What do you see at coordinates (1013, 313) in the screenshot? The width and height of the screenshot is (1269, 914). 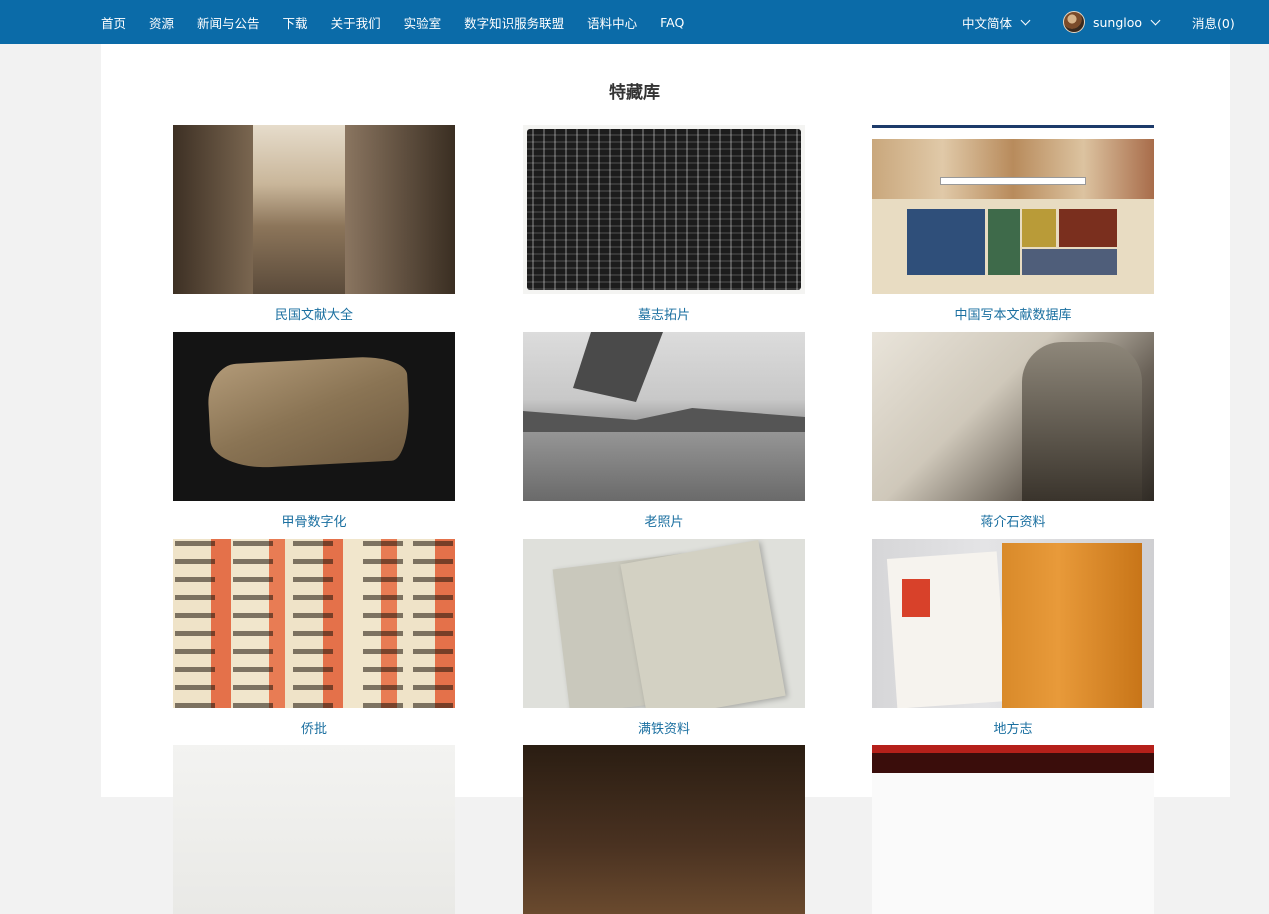 I see `collection-caption: 中国写本文献数据库` at bounding box center [1013, 313].